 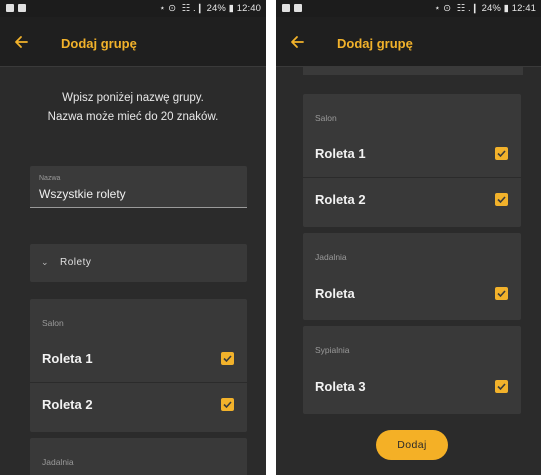 What do you see at coordinates (133, 117) in the screenshot?
I see `intro-line-2: Nazwa może mieć do 20 znaków.` at bounding box center [133, 117].